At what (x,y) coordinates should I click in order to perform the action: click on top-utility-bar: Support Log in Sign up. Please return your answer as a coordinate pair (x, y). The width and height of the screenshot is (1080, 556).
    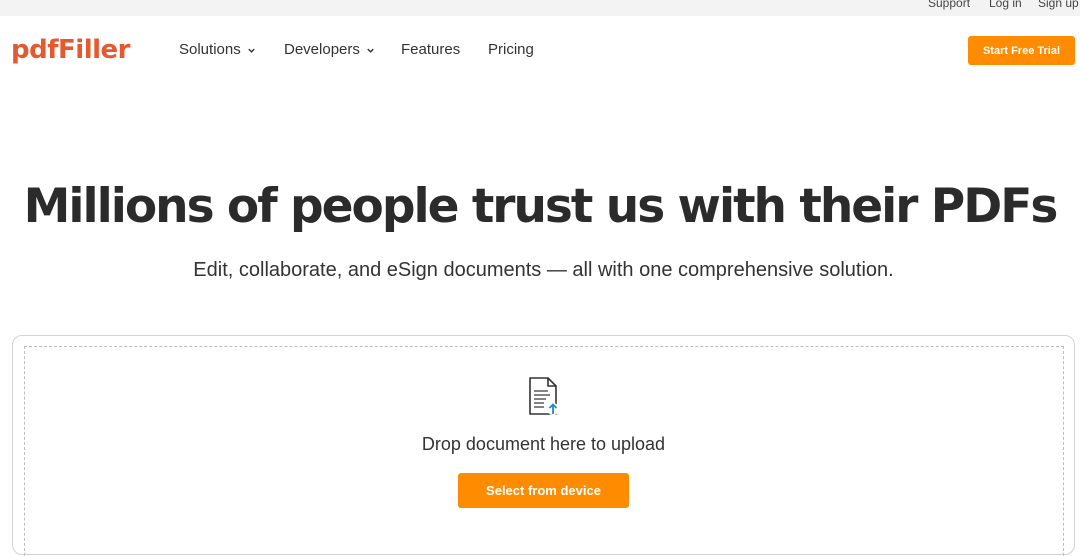
    Looking at the image, I should click on (540, 8).